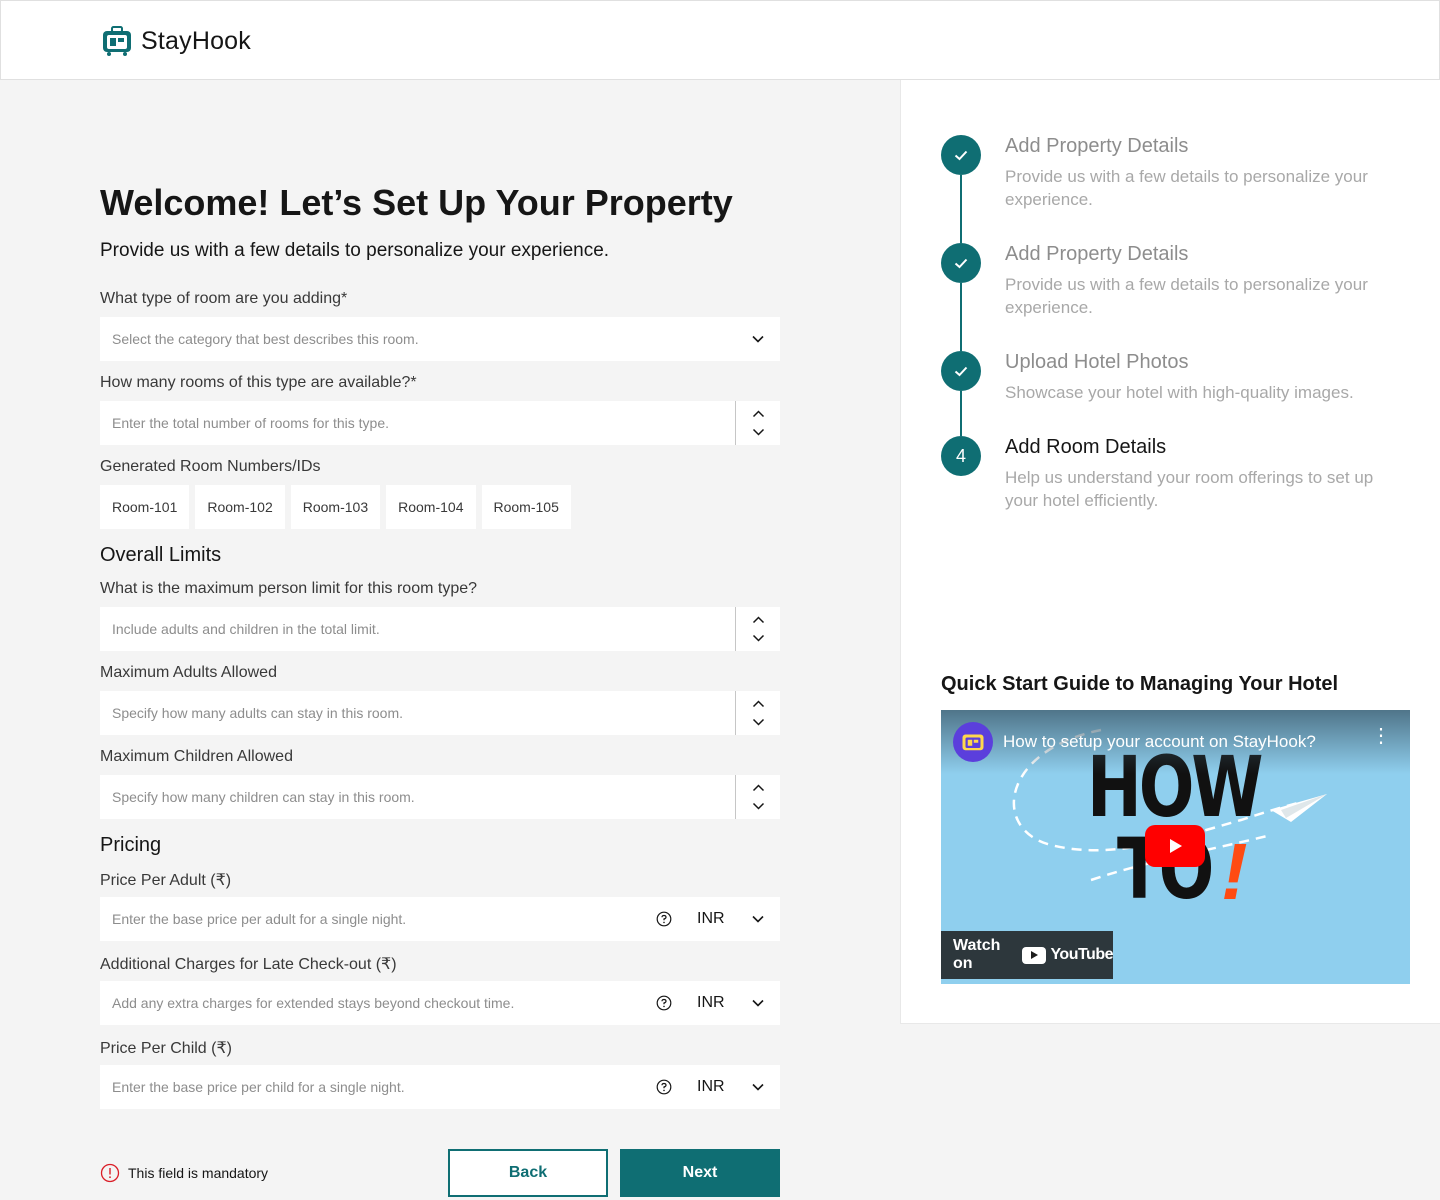 The height and width of the screenshot is (1200, 1440). Describe the element at coordinates (977, 954) in the screenshot. I see `watch-on-label: Watch on` at that location.